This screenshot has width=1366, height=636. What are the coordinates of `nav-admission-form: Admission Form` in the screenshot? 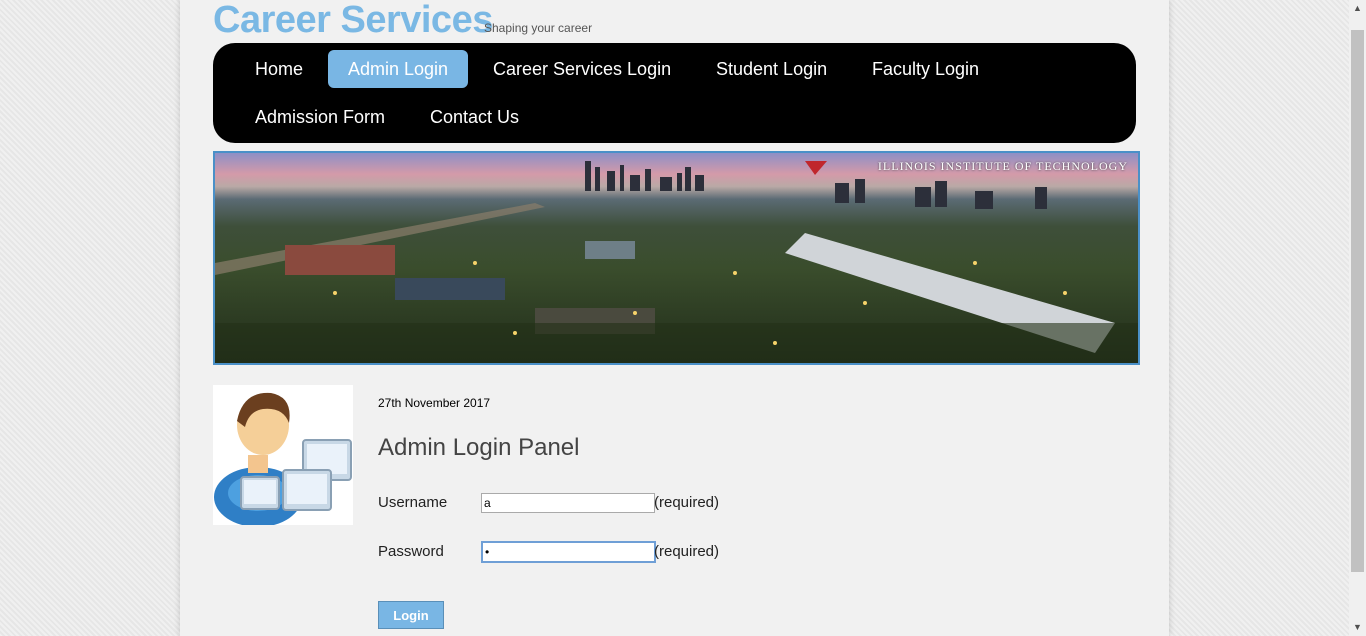 It's located at (320, 117).